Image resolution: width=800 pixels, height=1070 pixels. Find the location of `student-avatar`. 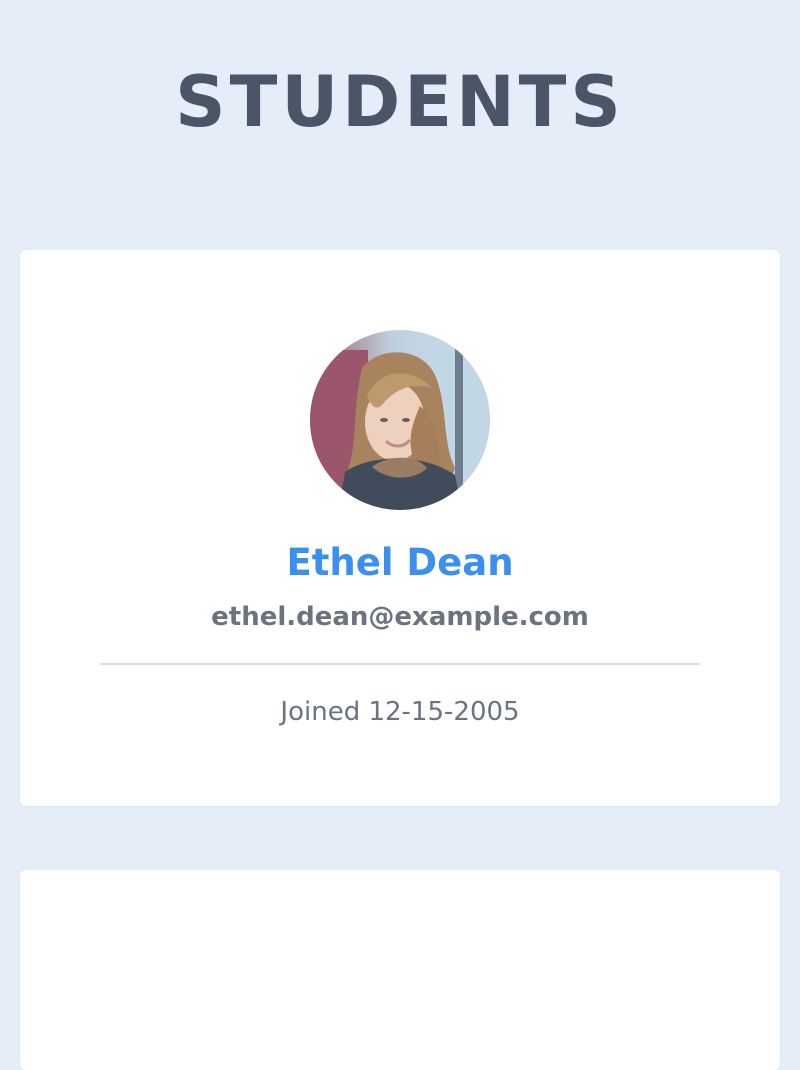

student-avatar is located at coordinates (400, 420).